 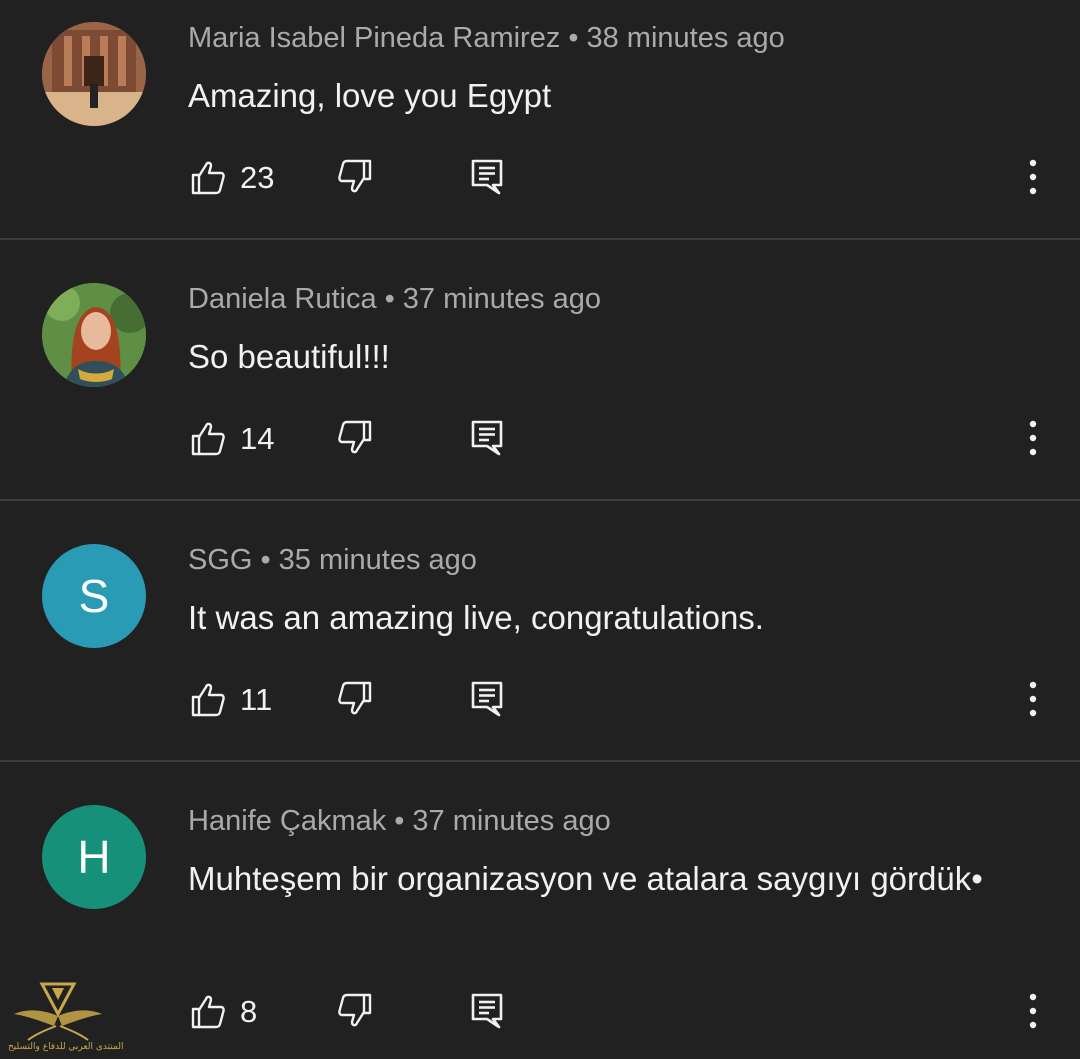 I want to click on watermark-text: المنتدى العربي للدفاع والتسليح, so click(x=66, y=1047).